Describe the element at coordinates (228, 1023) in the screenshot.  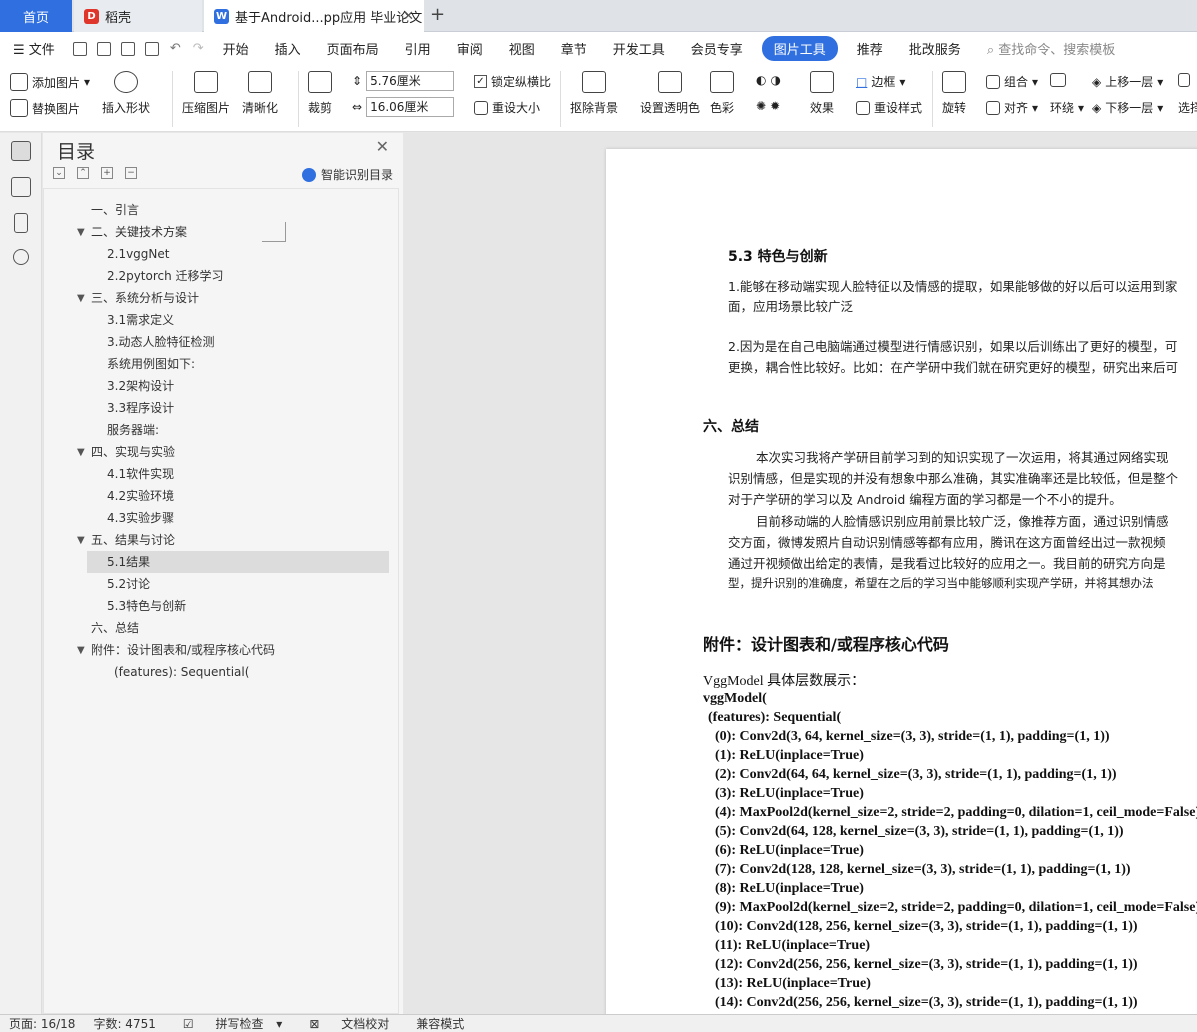
I see `spell-check-button: ☑ 拼写检查 ▾` at that location.